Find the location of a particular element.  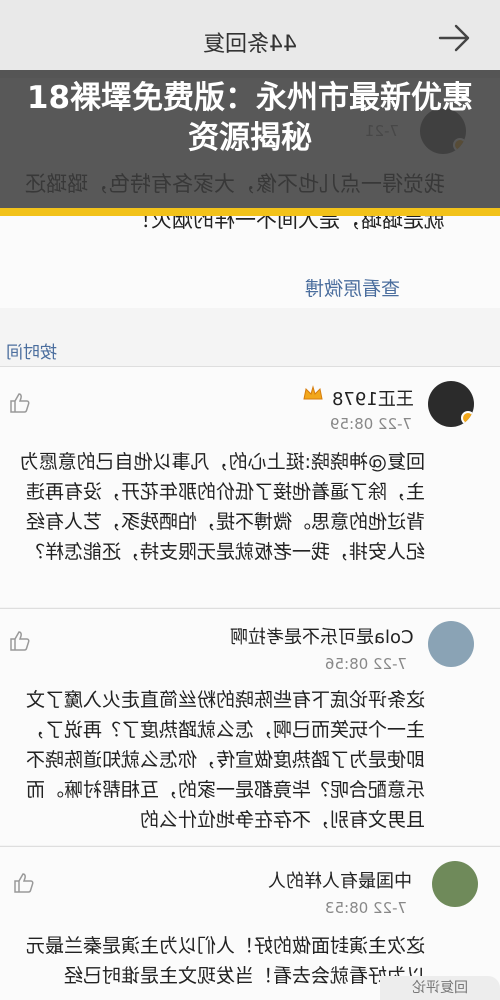

reply-count-title: 44条回复 is located at coordinates (250, 44).